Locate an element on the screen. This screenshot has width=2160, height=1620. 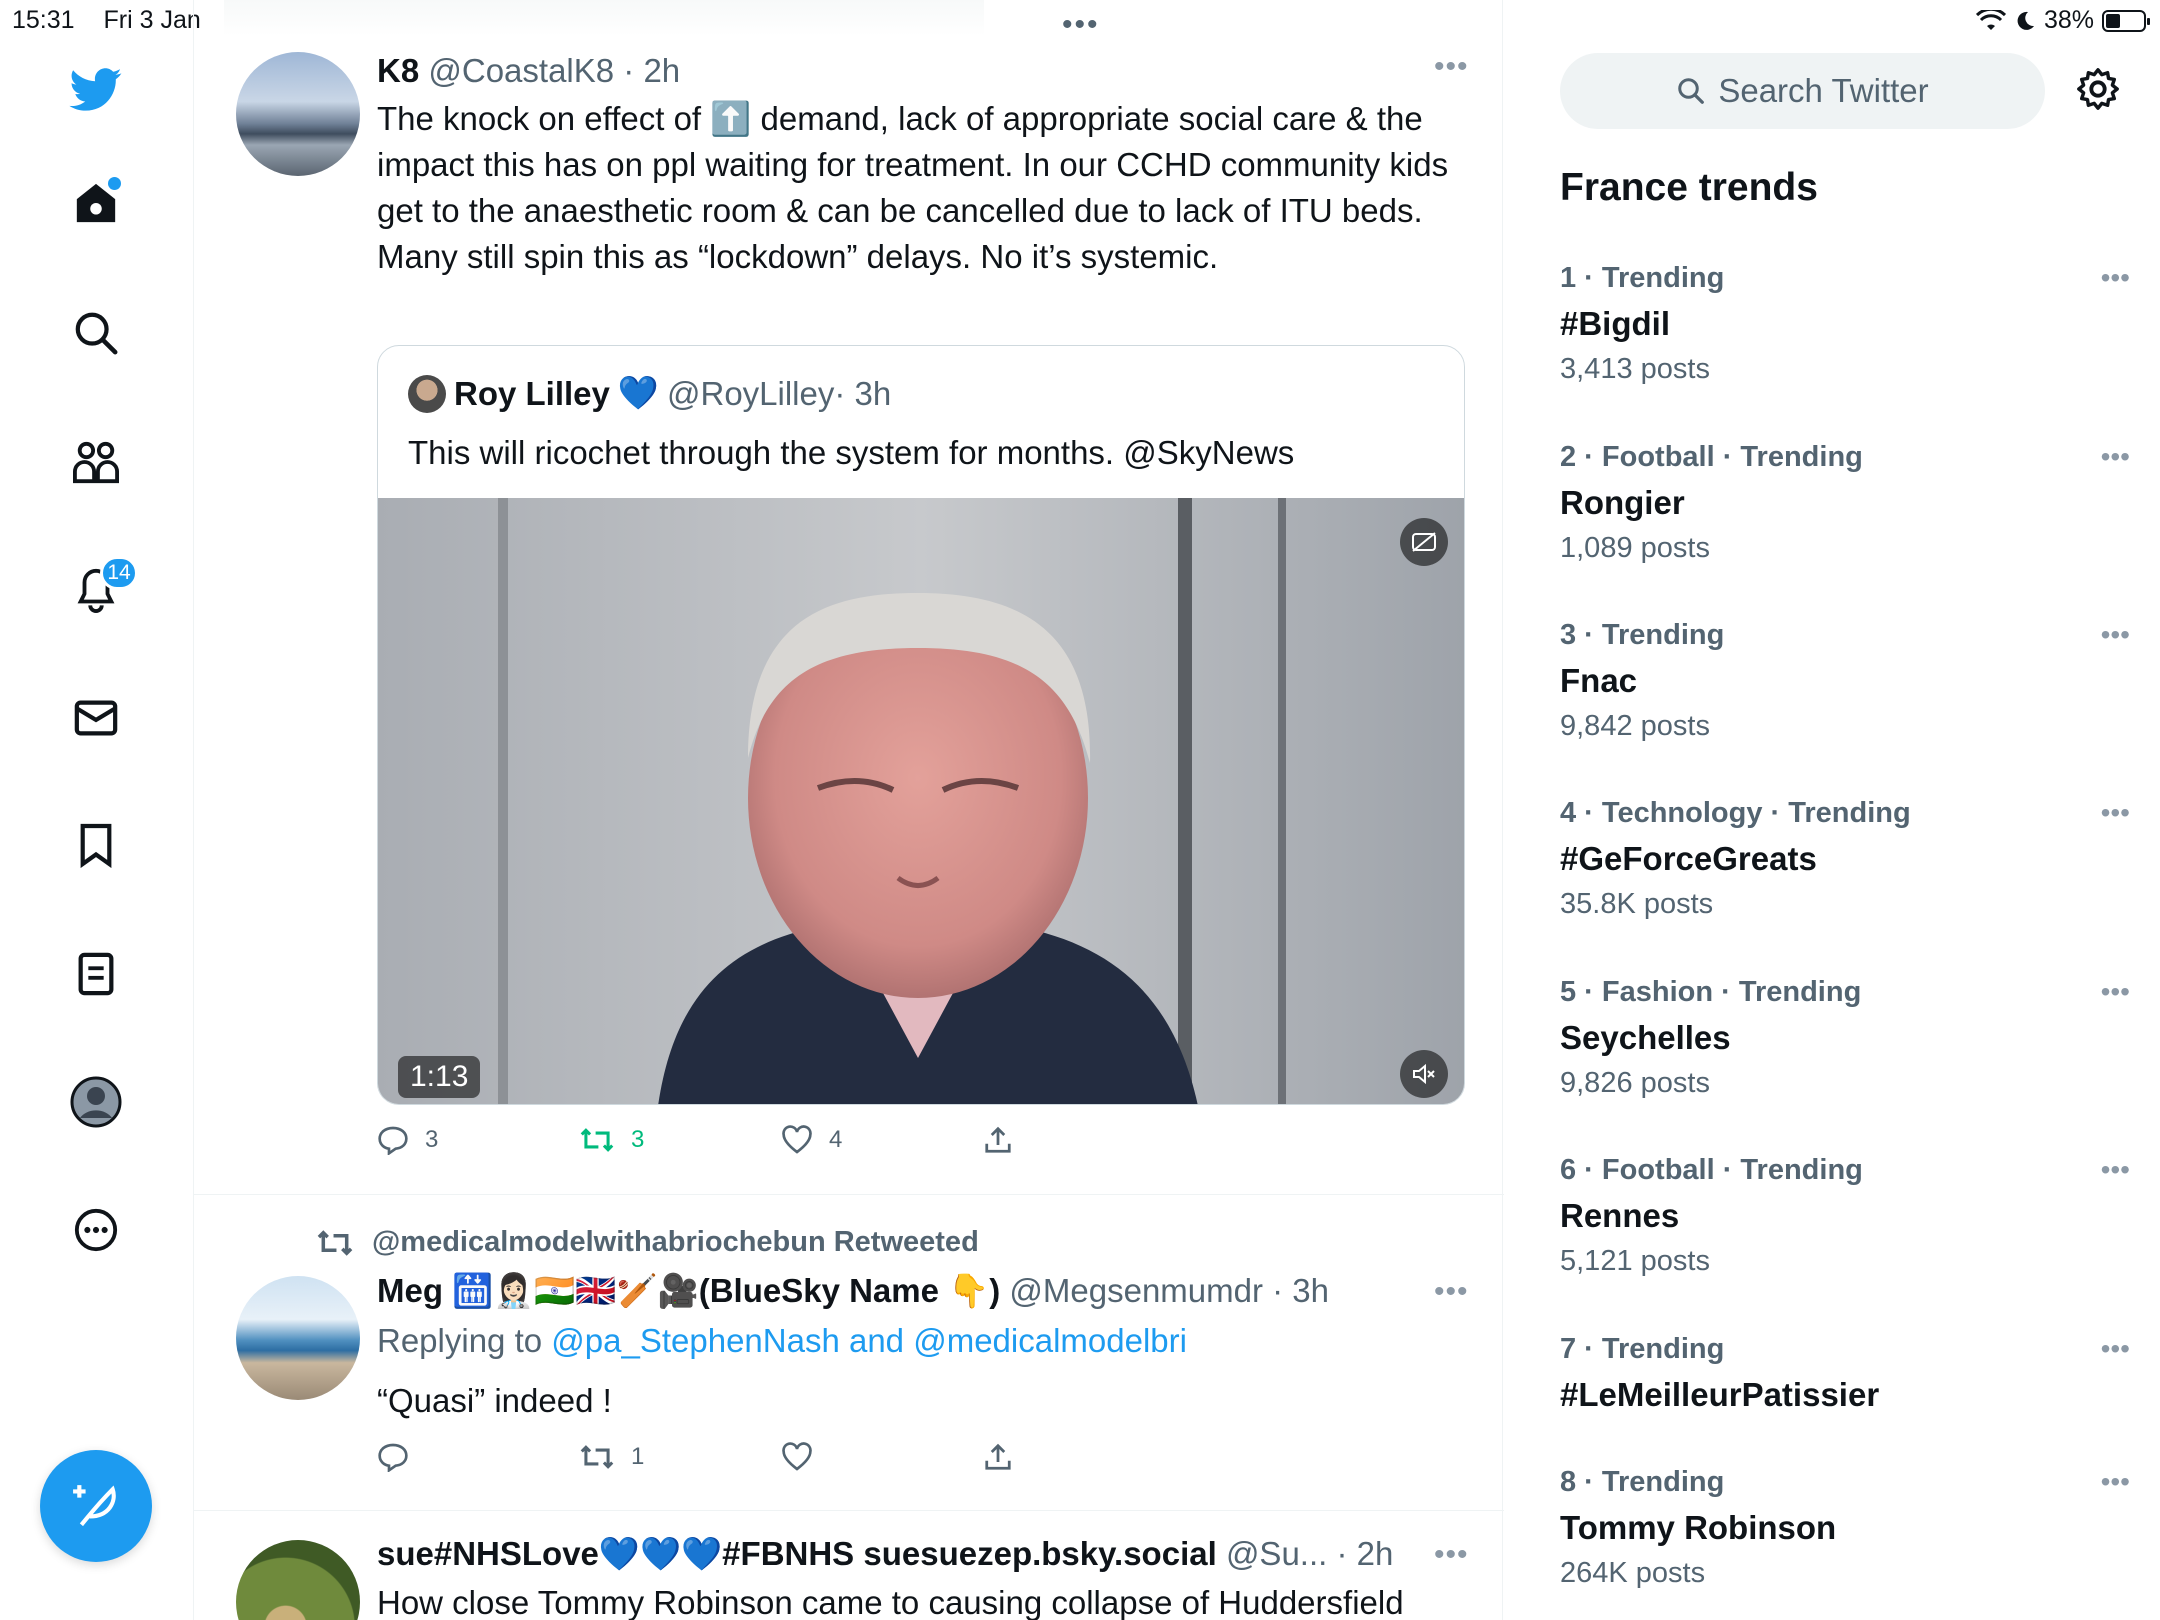
settings-gear-icon is located at coordinates (2098, 91).